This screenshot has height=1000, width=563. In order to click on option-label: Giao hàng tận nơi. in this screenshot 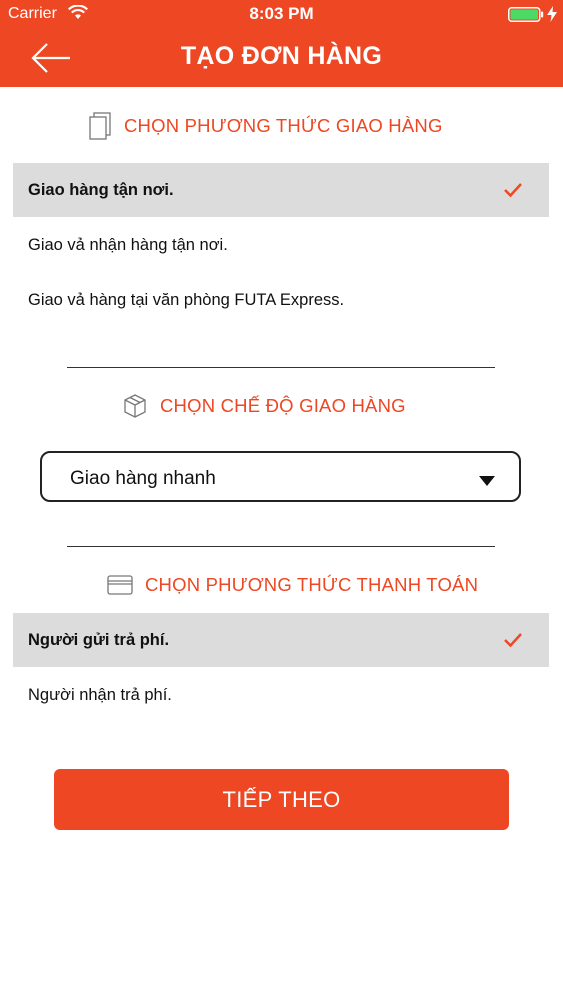, I will do `click(101, 190)`.